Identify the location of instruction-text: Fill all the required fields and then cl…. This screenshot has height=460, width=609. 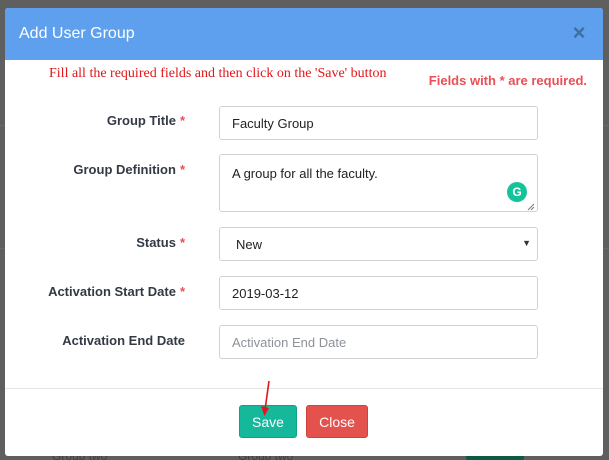
(218, 73).